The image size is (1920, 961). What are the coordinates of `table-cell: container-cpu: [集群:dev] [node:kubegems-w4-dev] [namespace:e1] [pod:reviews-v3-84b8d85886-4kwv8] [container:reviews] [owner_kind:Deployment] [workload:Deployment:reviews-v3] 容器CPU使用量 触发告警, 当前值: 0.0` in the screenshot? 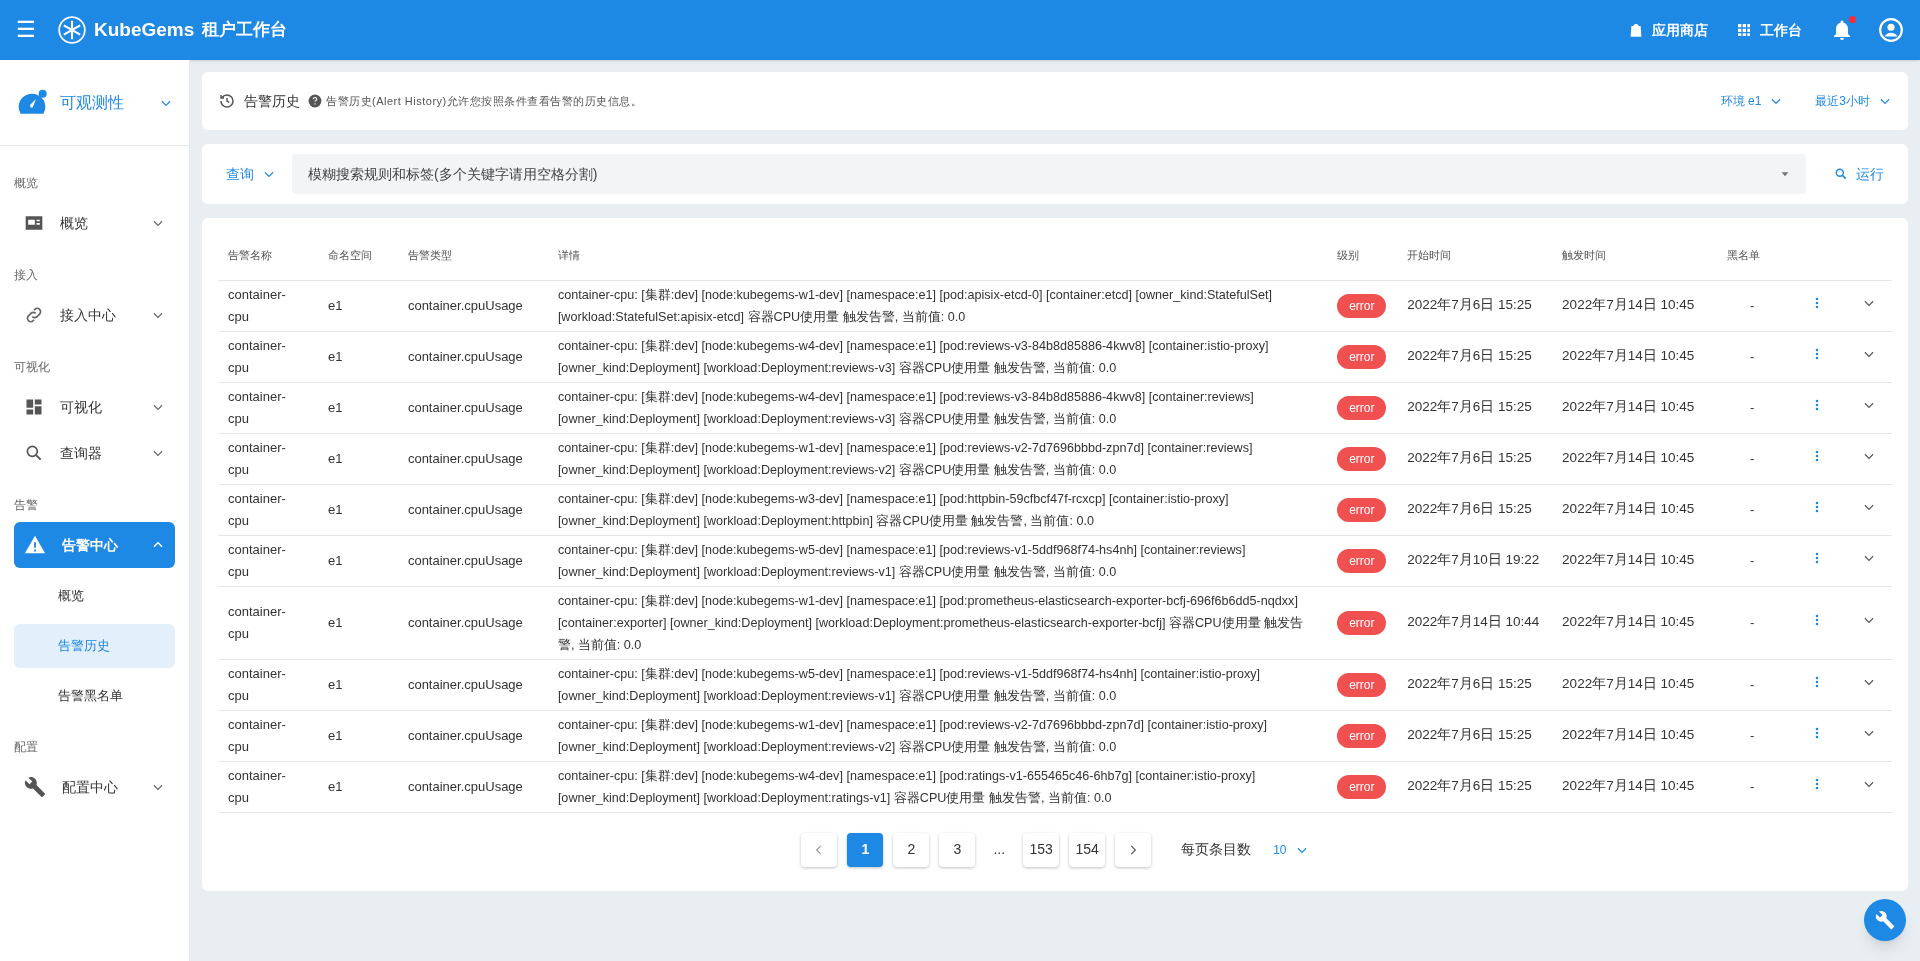 It's located at (905, 407).